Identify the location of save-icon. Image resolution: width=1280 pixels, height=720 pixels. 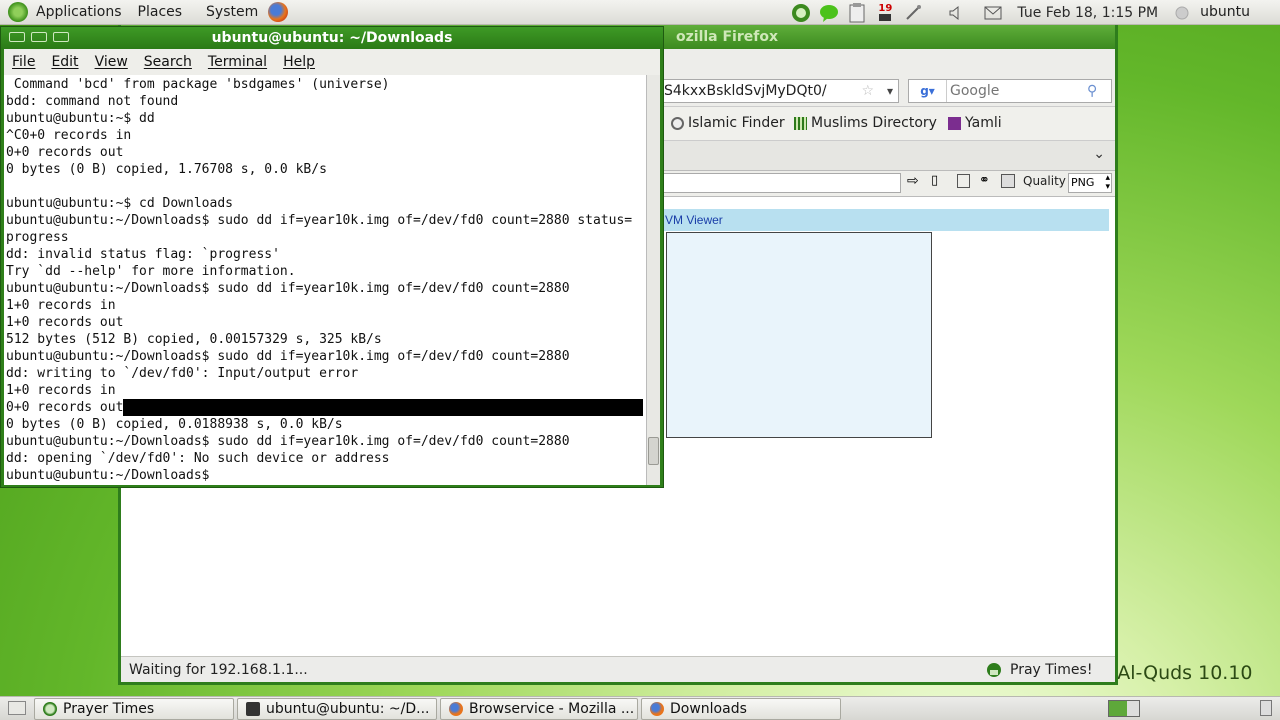
(963, 181).